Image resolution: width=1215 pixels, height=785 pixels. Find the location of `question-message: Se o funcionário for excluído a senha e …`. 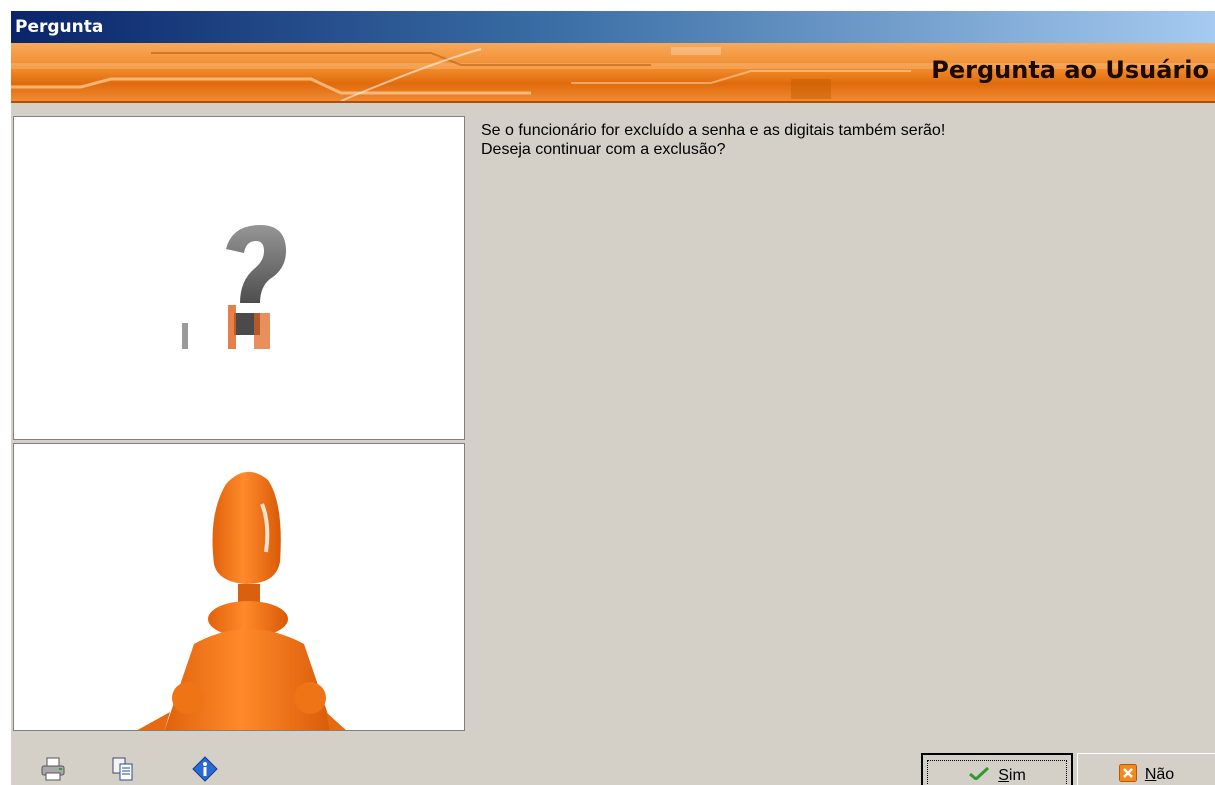

question-message: Se o funcionário for excluído a senha e … is located at coordinates (713, 140).